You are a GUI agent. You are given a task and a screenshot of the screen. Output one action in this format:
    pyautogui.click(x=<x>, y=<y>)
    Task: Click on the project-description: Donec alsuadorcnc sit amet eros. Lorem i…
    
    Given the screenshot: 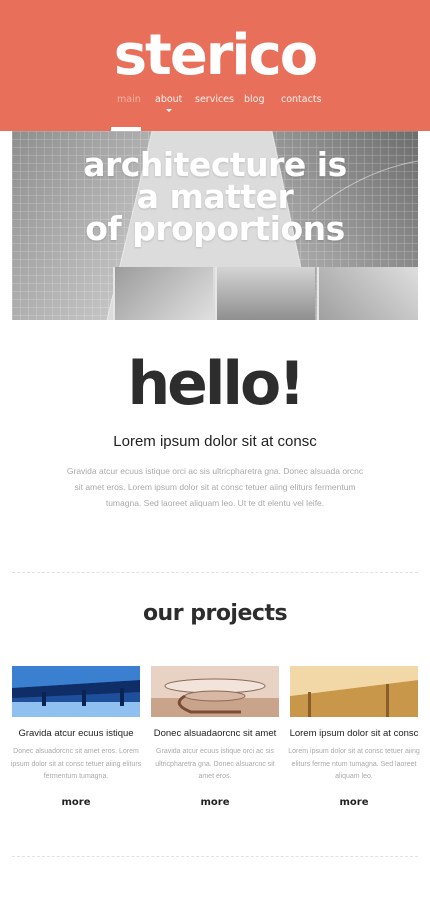 What is the action you would take?
    pyautogui.click(x=76, y=764)
    